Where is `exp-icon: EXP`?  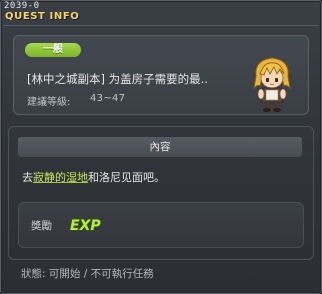 exp-icon: EXP is located at coordinates (85, 224).